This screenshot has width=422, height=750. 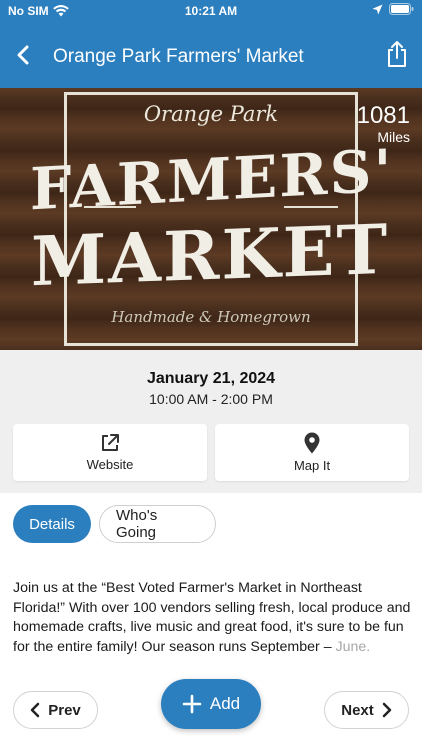 I want to click on add-label: Add, so click(x=225, y=703).